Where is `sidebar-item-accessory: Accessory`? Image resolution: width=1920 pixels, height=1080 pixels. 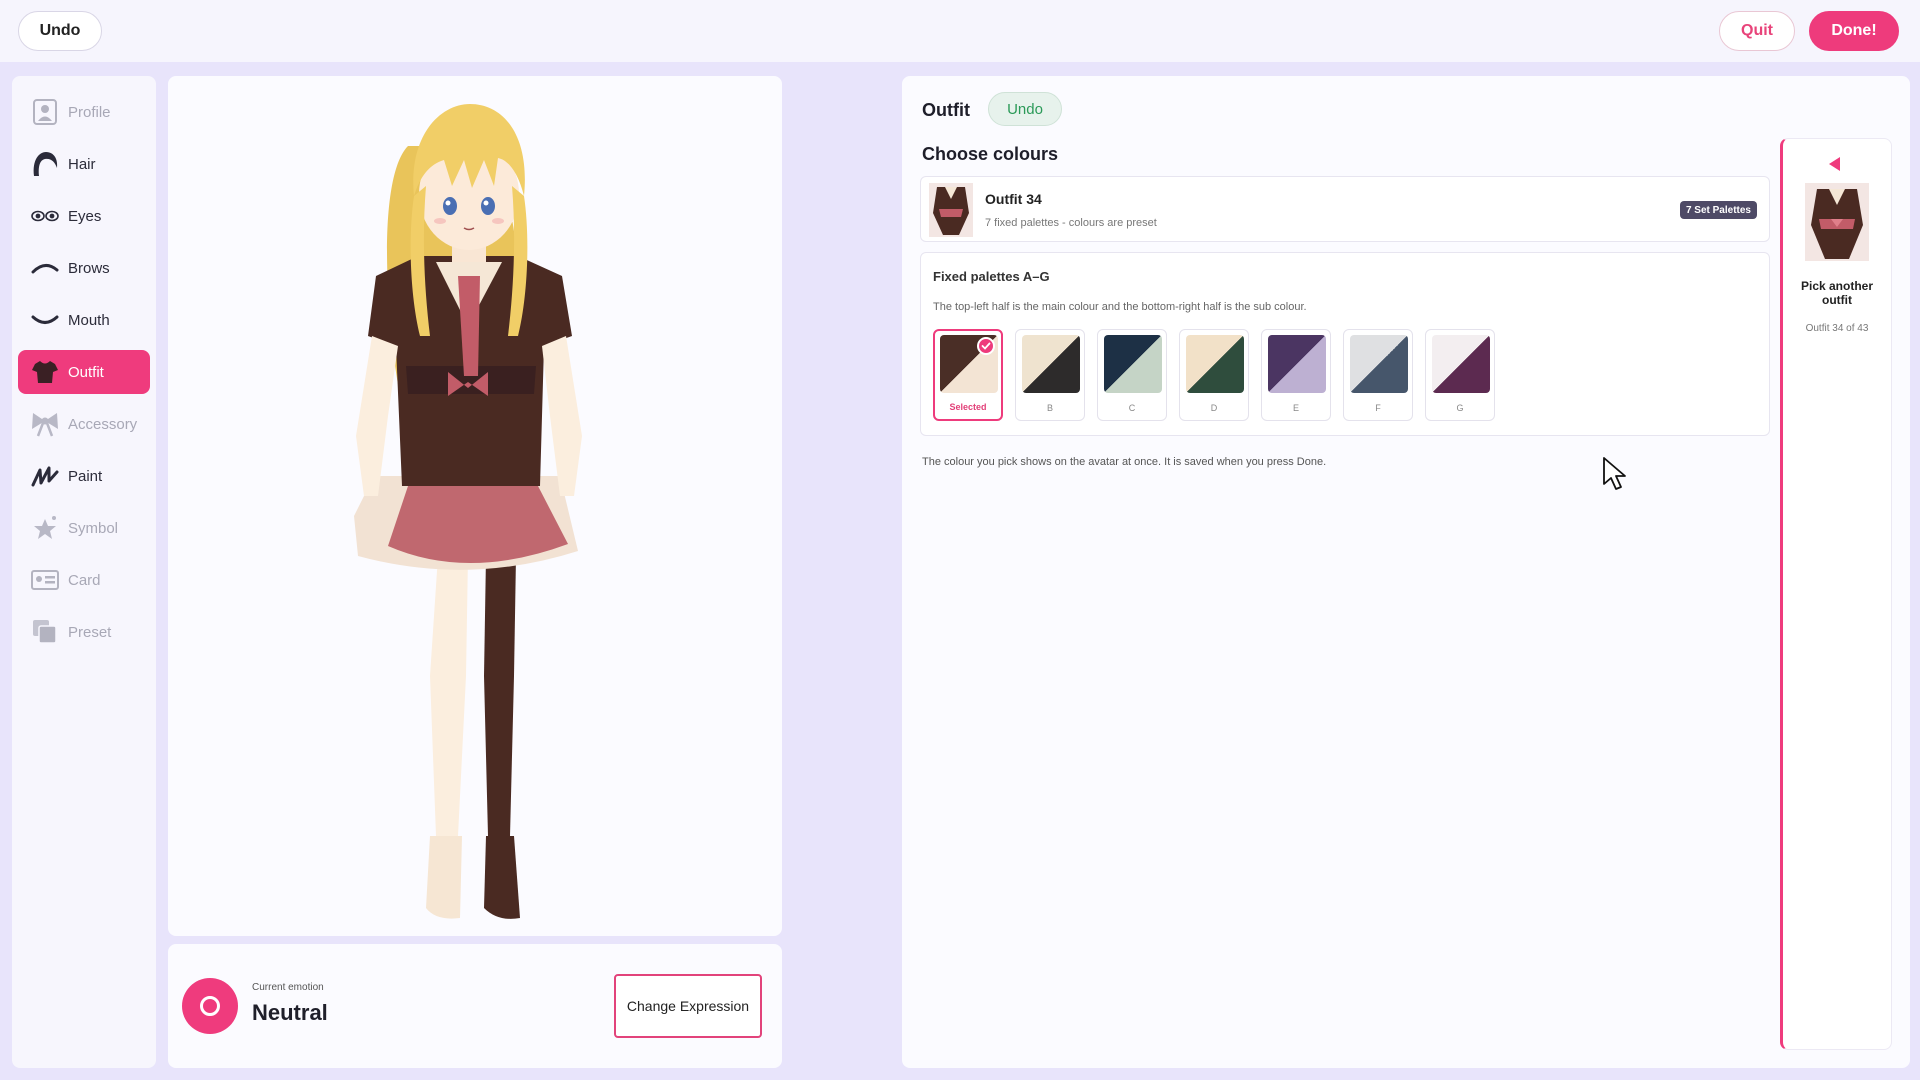 sidebar-item-accessory: Accessory is located at coordinates (84, 424).